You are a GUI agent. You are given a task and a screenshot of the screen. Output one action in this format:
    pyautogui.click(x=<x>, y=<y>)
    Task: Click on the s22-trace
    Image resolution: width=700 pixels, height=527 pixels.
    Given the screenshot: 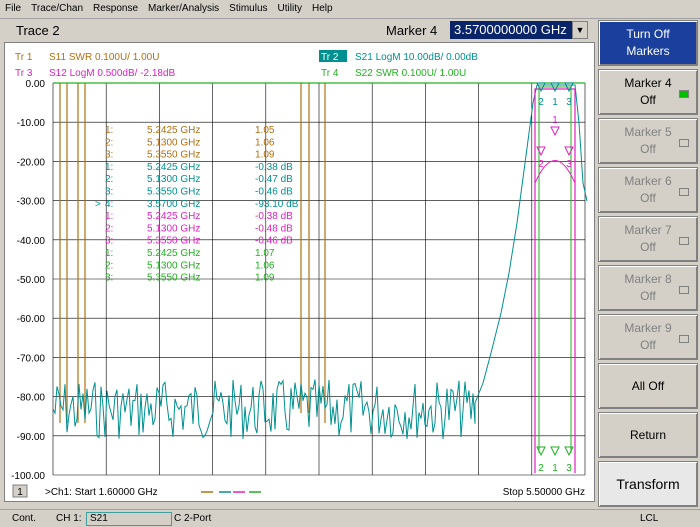 What is the action you would take?
    pyautogui.click(x=555, y=269)
    